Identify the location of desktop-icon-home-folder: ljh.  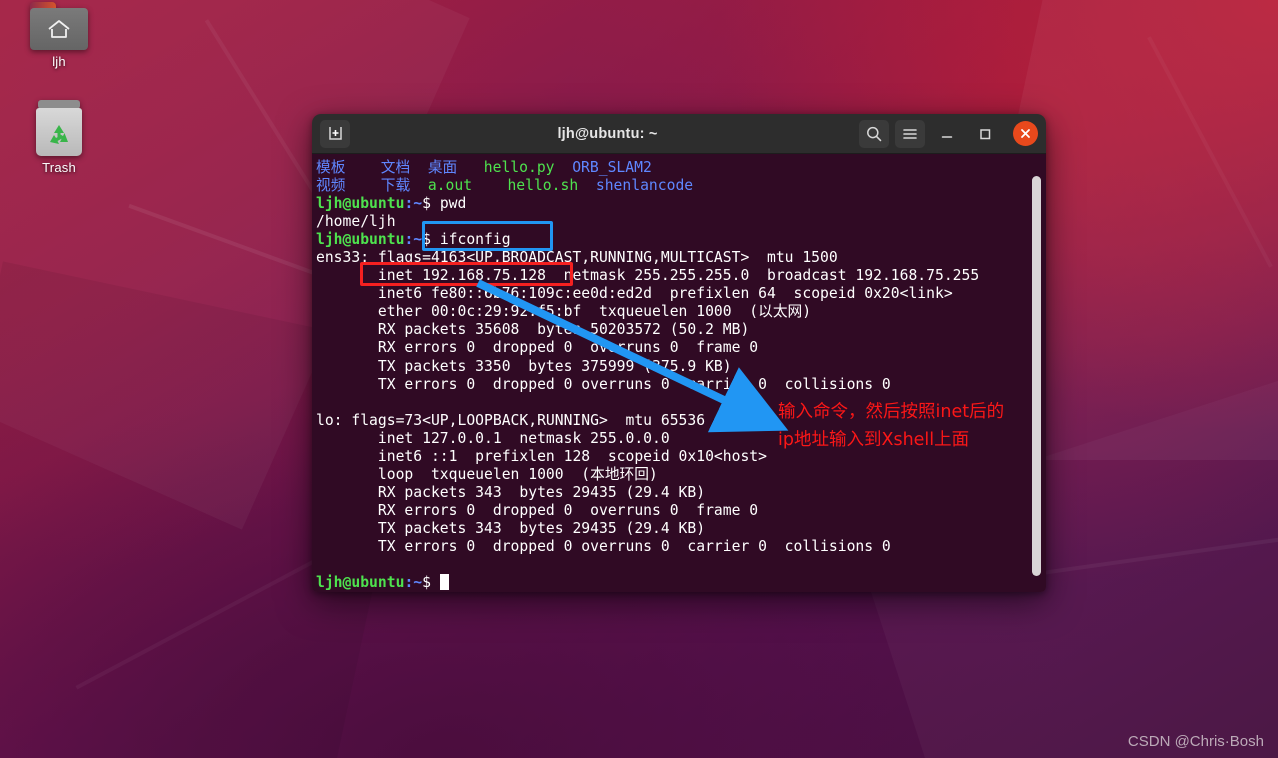
(59, 35).